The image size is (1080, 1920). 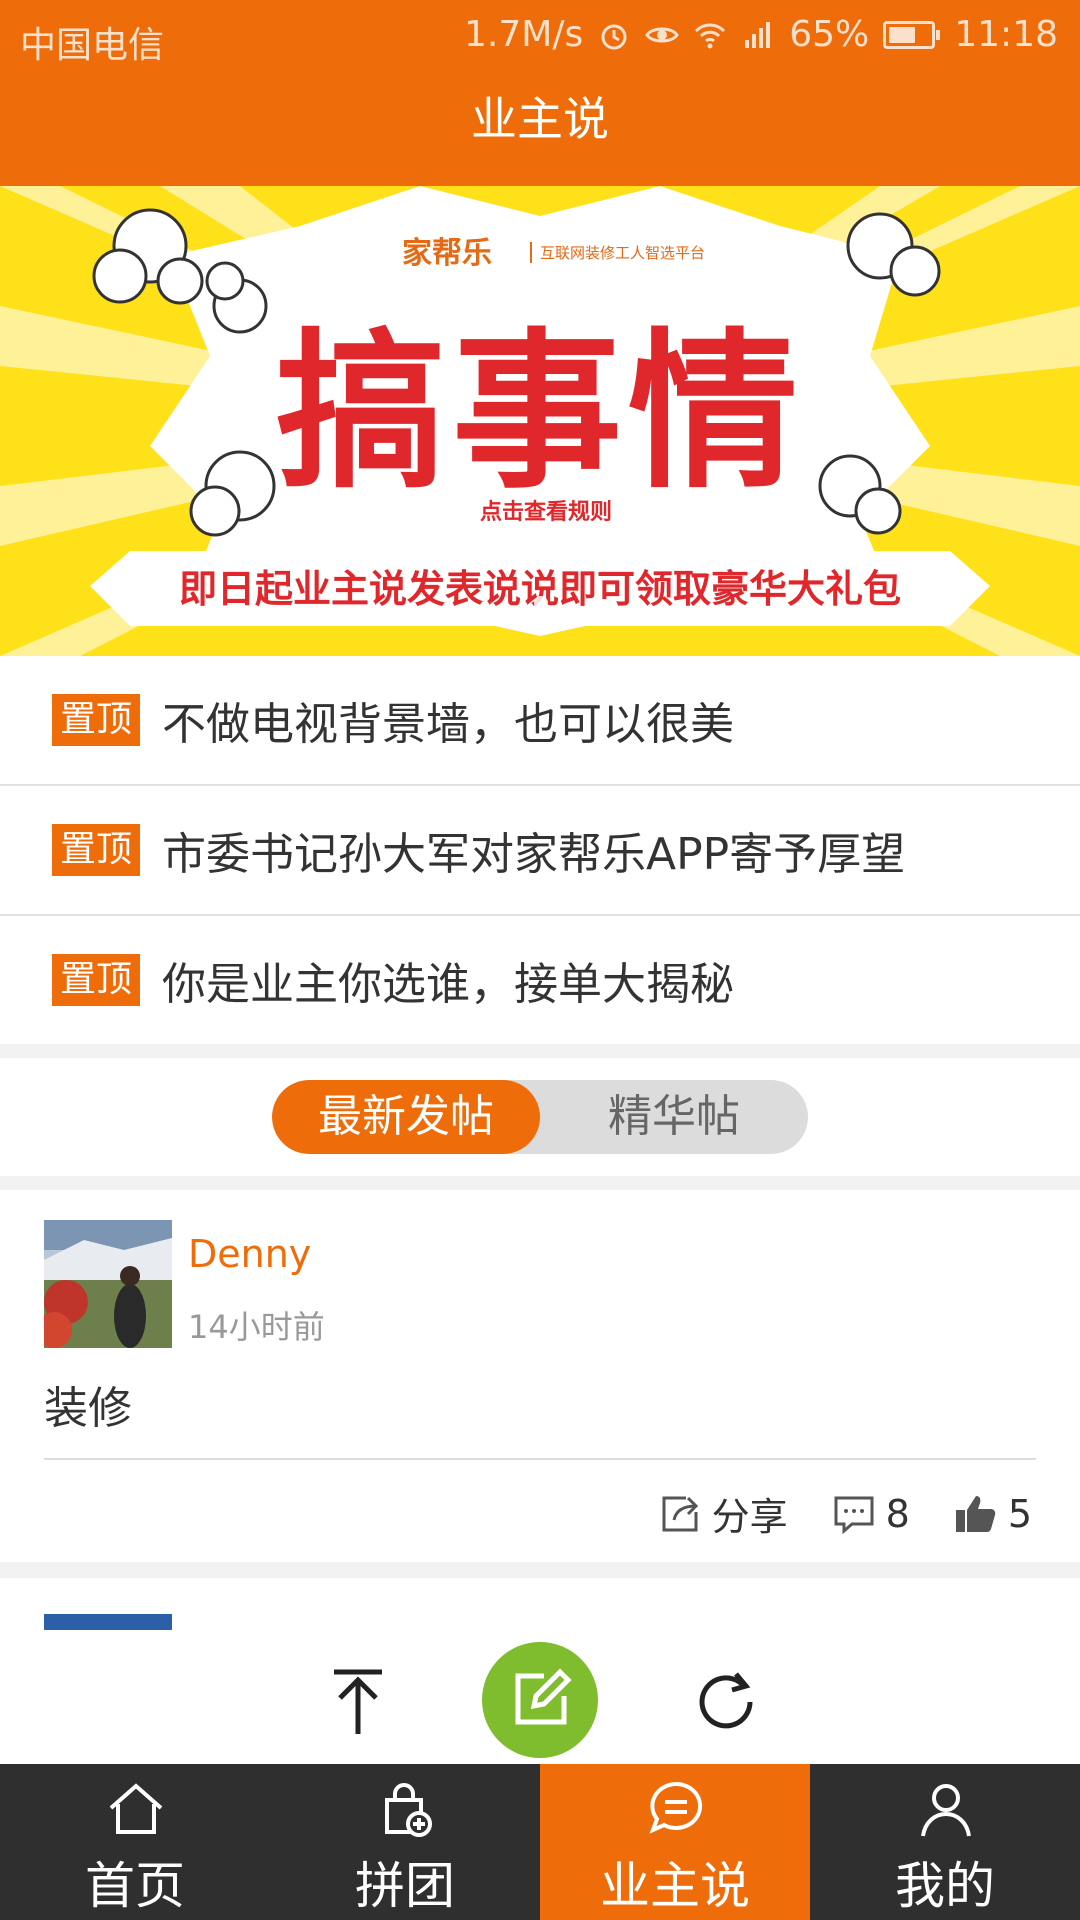 I want to click on status-icons: 1.7M/s 65% 11:18, so click(x=761, y=34).